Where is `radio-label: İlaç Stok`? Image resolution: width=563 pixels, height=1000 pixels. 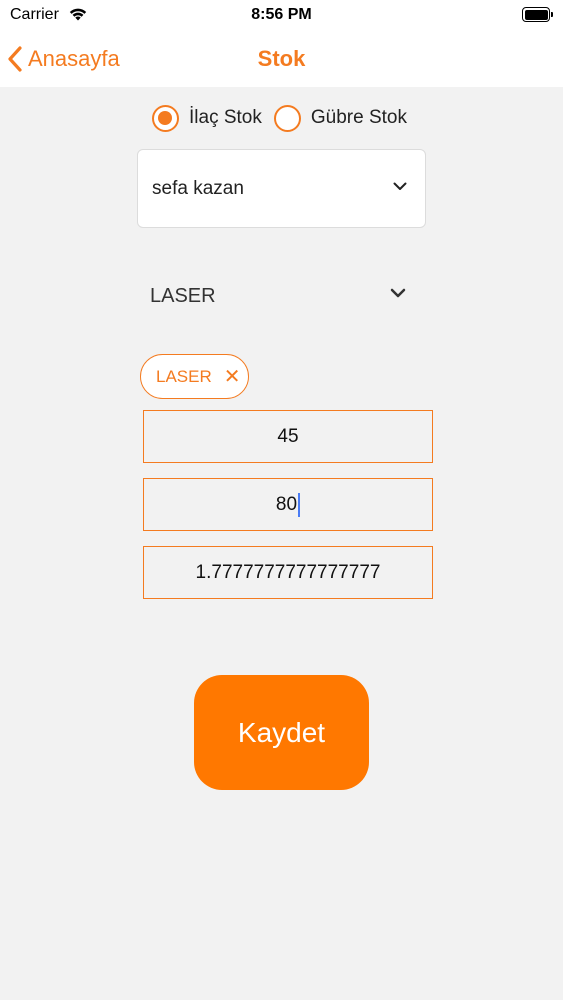 radio-label: İlaç Stok is located at coordinates (225, 117).